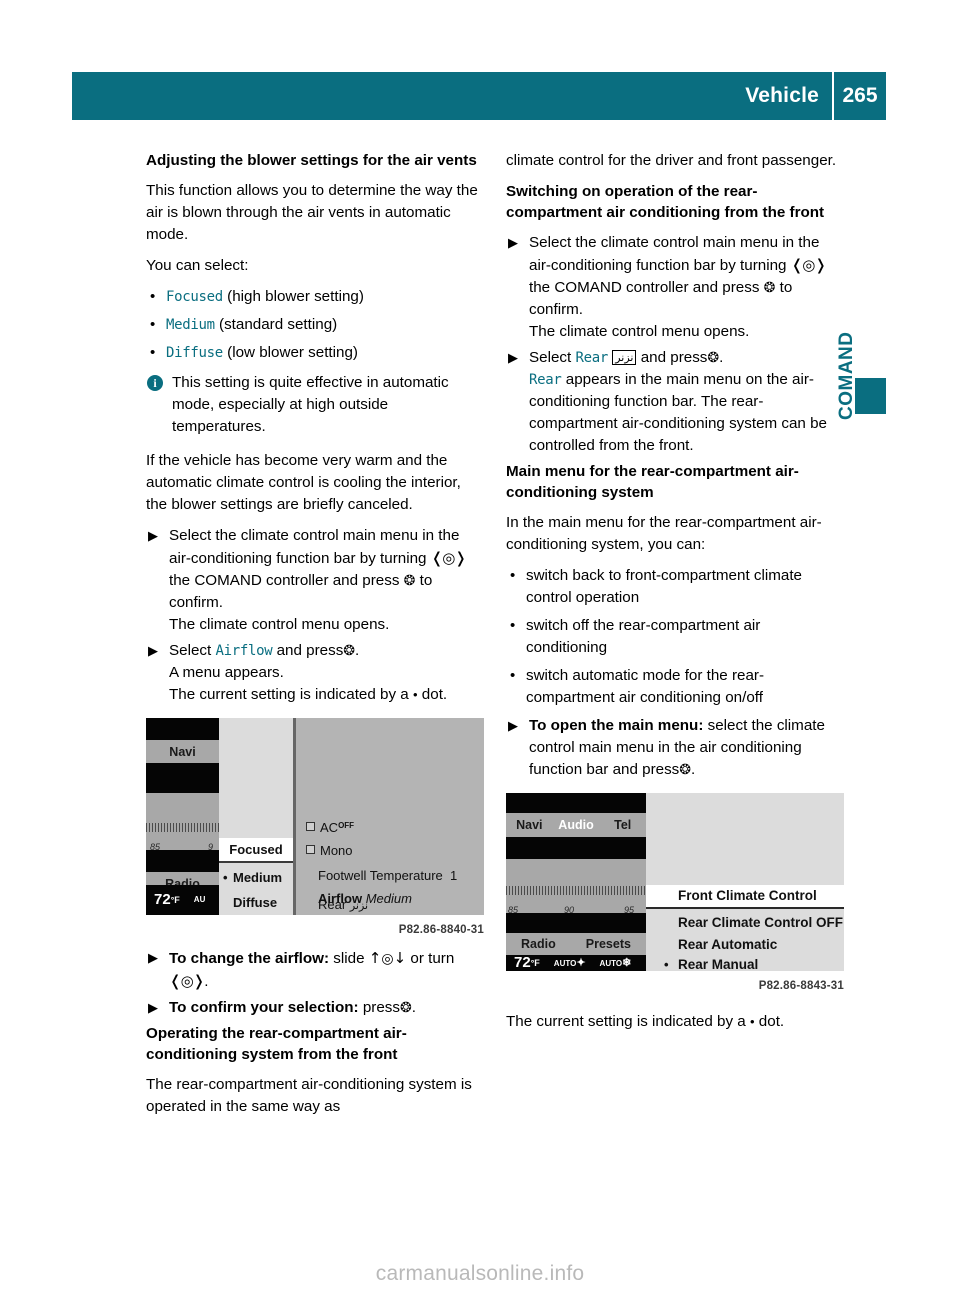 The image size is (960, 1302). I want to click on detail-value: 1, so click(454, 875).